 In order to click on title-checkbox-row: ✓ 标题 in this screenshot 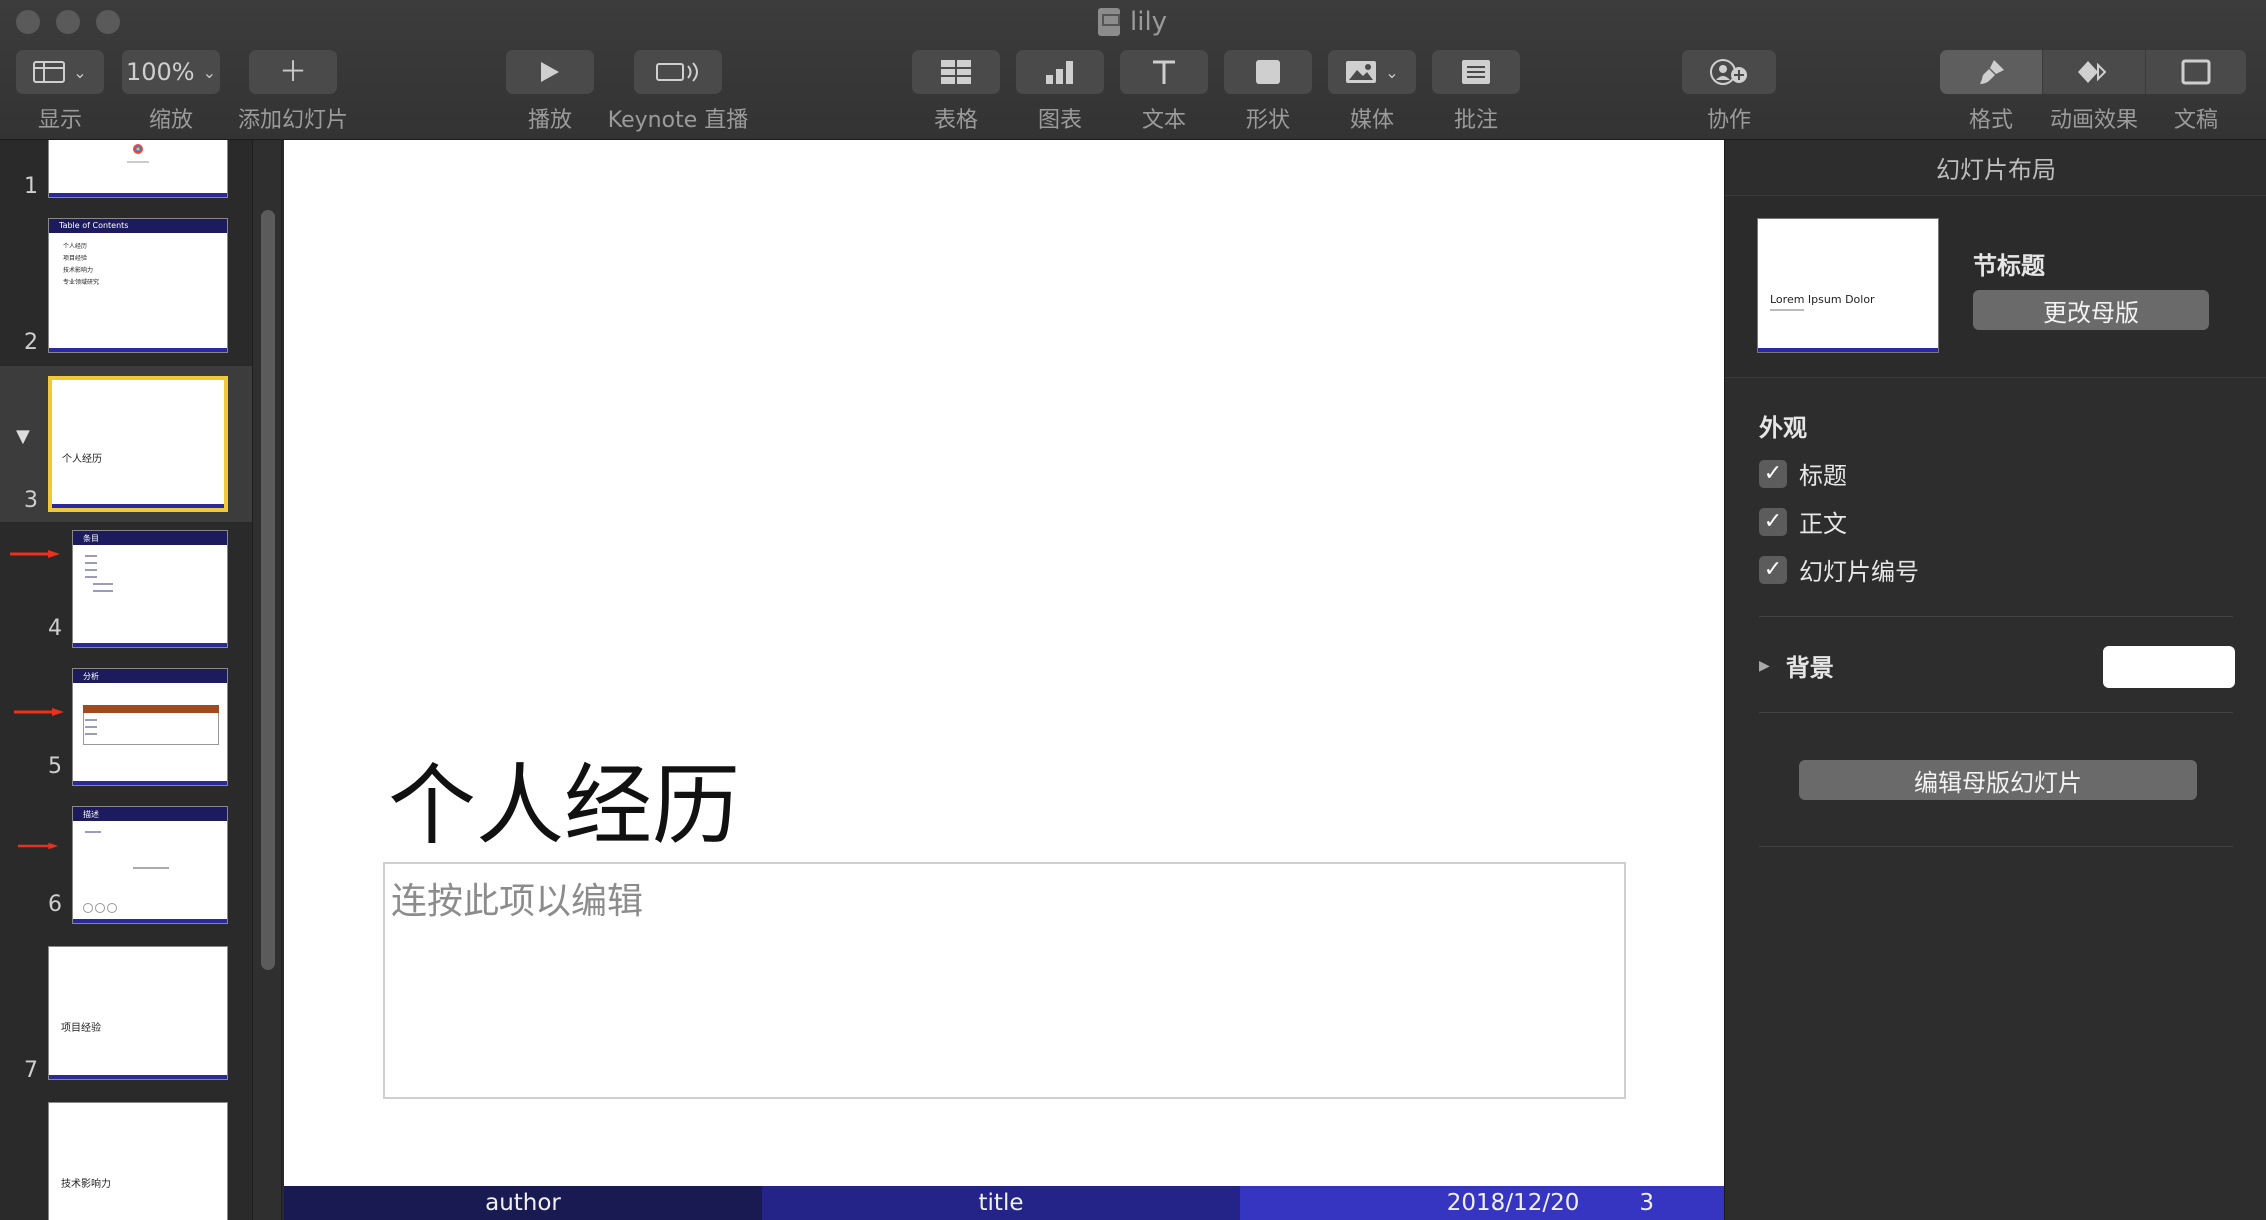, I will do `click(1803, 473)`.